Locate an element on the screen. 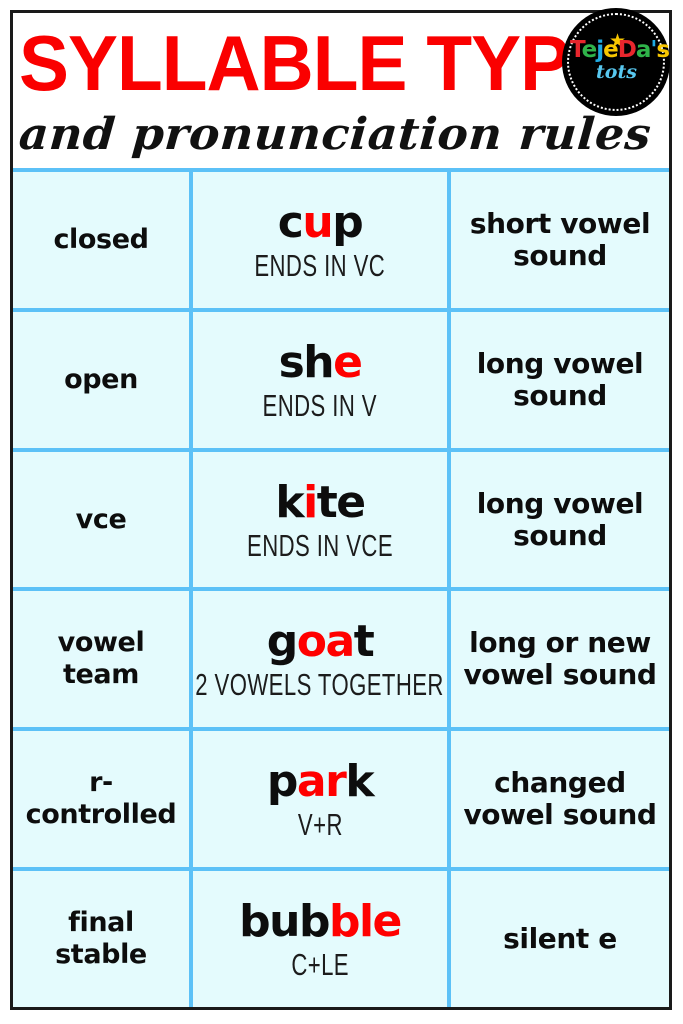 Image resolution: width=683 pixels, height=1024 pixels. spelling-rule: C+LE is located at coordinates (320, 965).